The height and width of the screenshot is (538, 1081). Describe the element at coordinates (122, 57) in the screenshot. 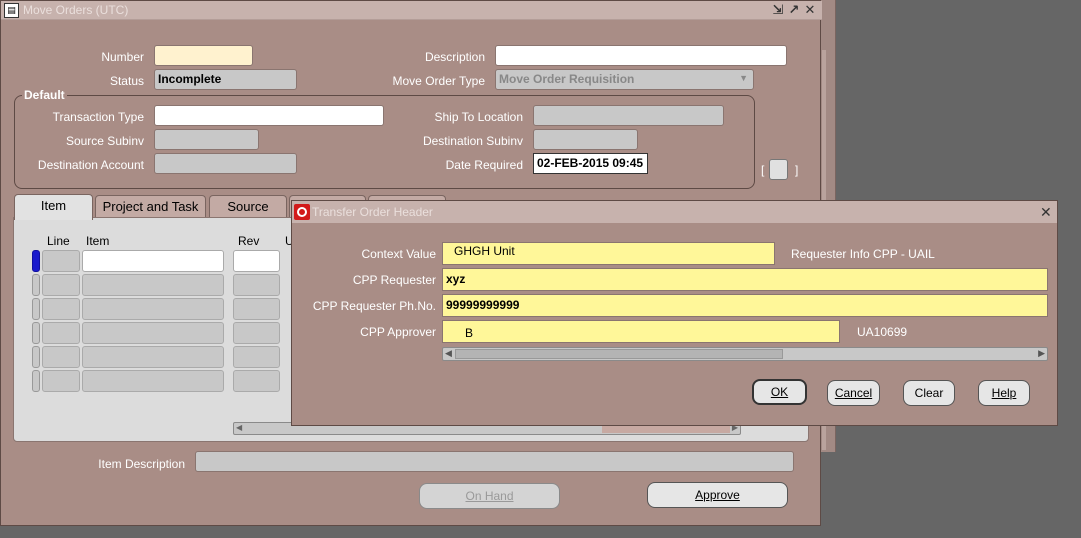

I see `number-label: Number` at that location.